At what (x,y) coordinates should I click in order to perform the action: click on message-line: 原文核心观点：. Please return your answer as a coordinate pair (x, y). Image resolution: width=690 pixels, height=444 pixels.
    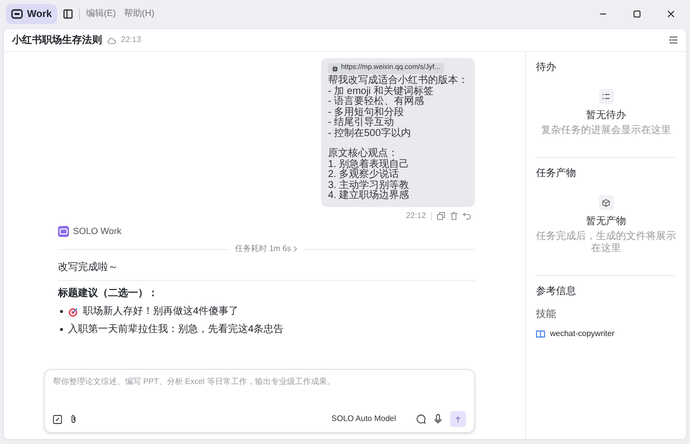
    Looking at the image, I should click on (363, 154).